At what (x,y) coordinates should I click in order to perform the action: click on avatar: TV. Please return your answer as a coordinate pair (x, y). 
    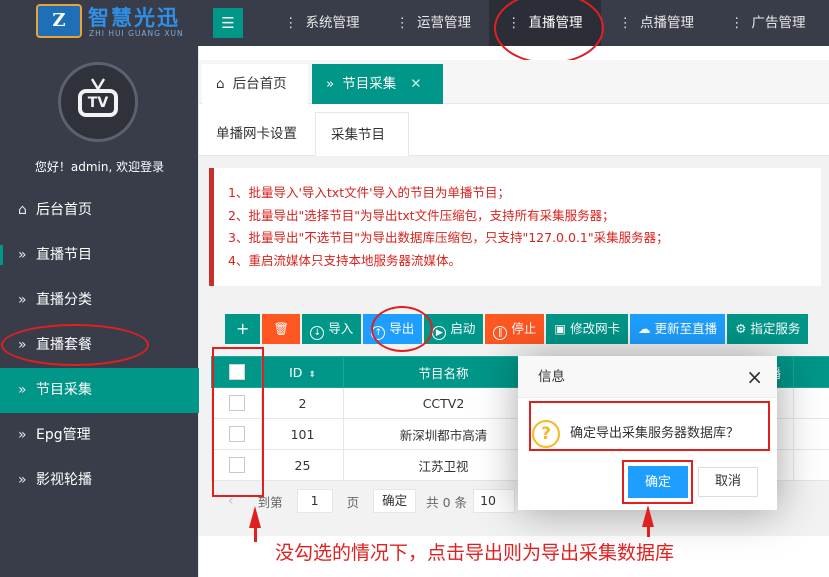
    Looking at the image, I should click on (98, 102).